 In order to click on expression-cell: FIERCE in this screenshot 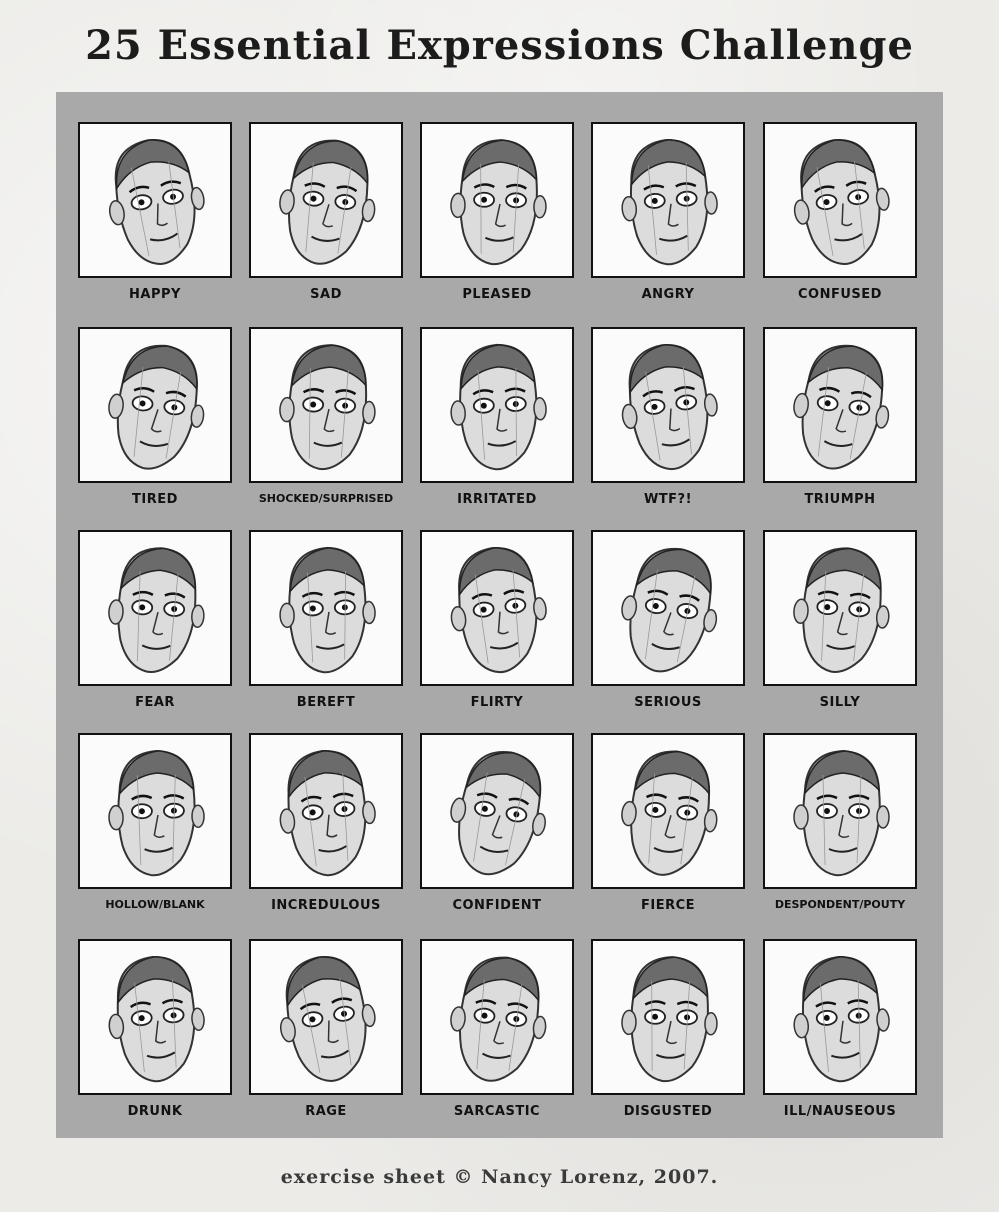, I will do `click(677, 833)`.